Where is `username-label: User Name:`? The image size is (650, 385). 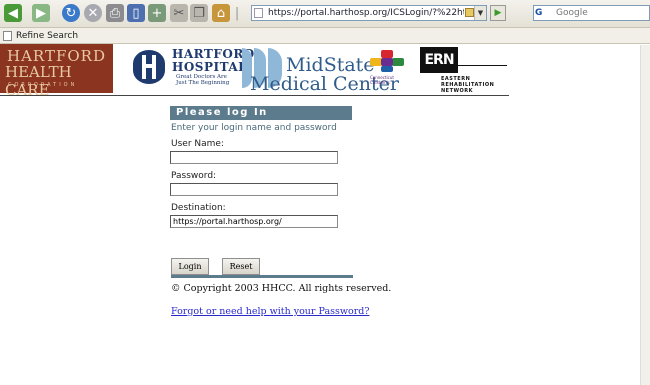
username-label: User Name: is located at coordinates (197, 144).